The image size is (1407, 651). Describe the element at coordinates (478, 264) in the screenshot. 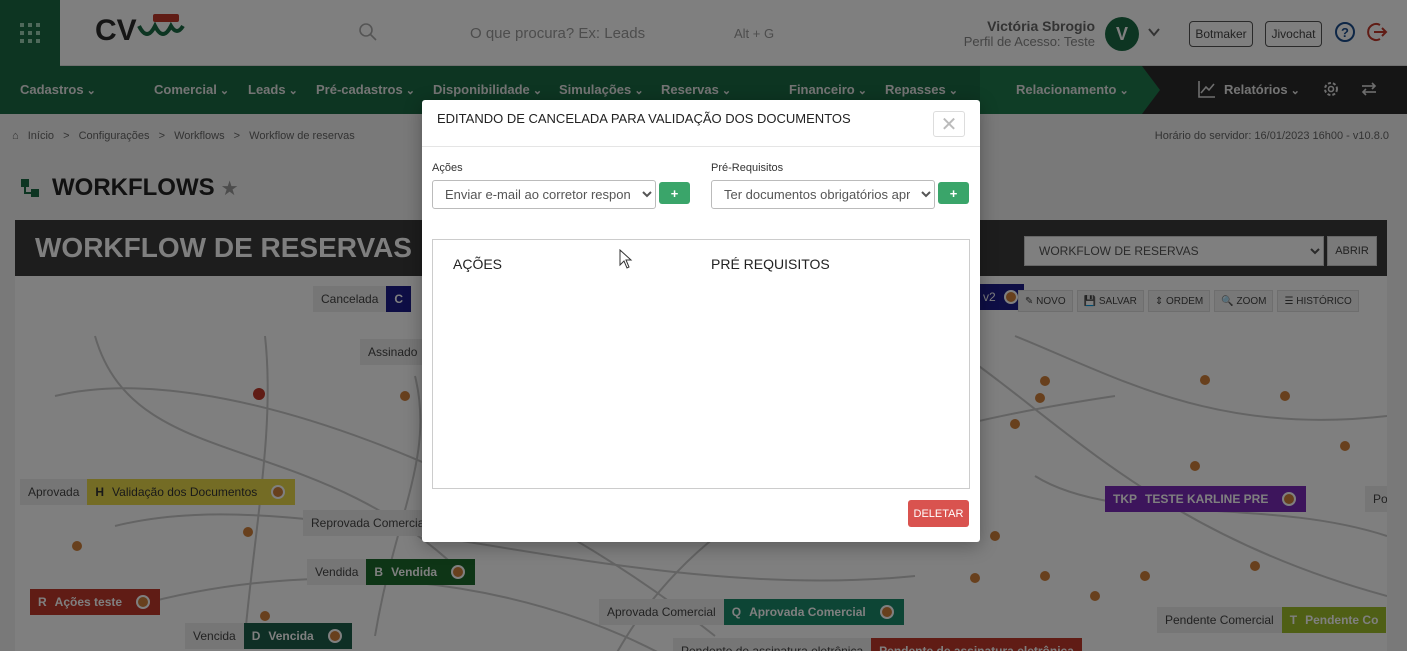

I see `actions-column-header: AÇÕES` at that location.